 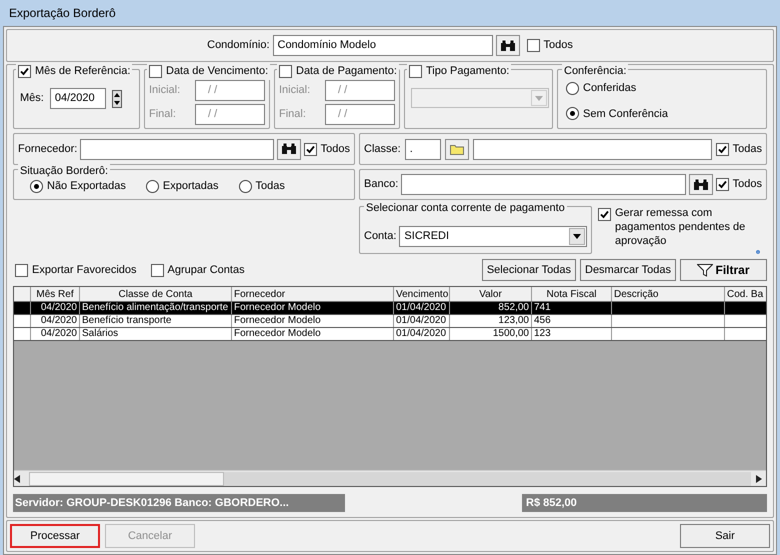 I want to click on checkbox-label: Data de Vencimento:, so click(x=217, y=71).